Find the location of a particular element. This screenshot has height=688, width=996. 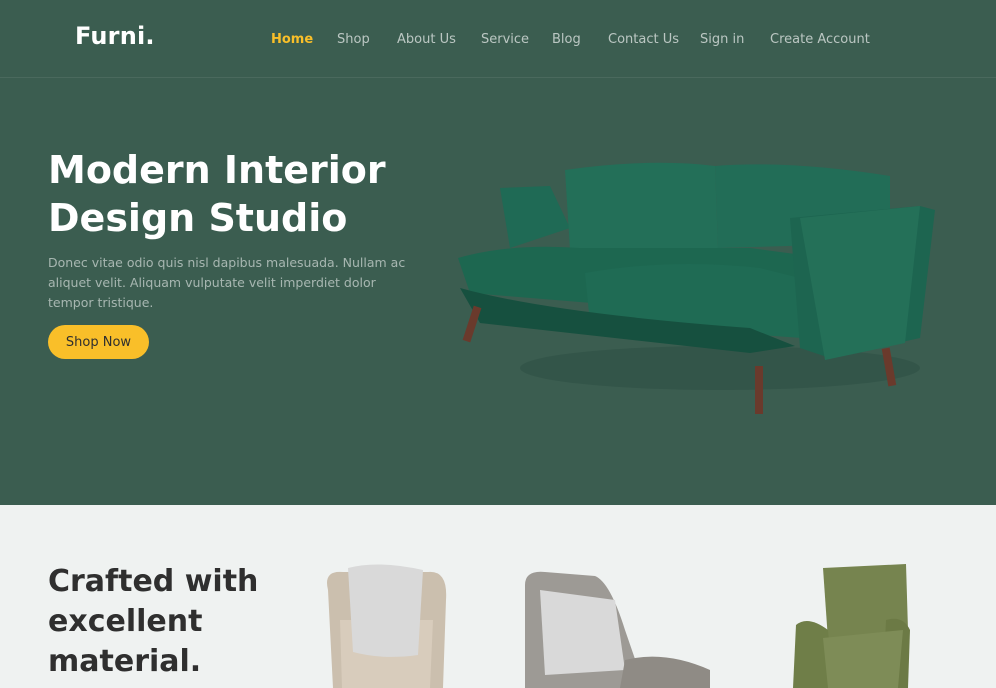

nav-about-us: About Us is located at coordinates (426, 39).